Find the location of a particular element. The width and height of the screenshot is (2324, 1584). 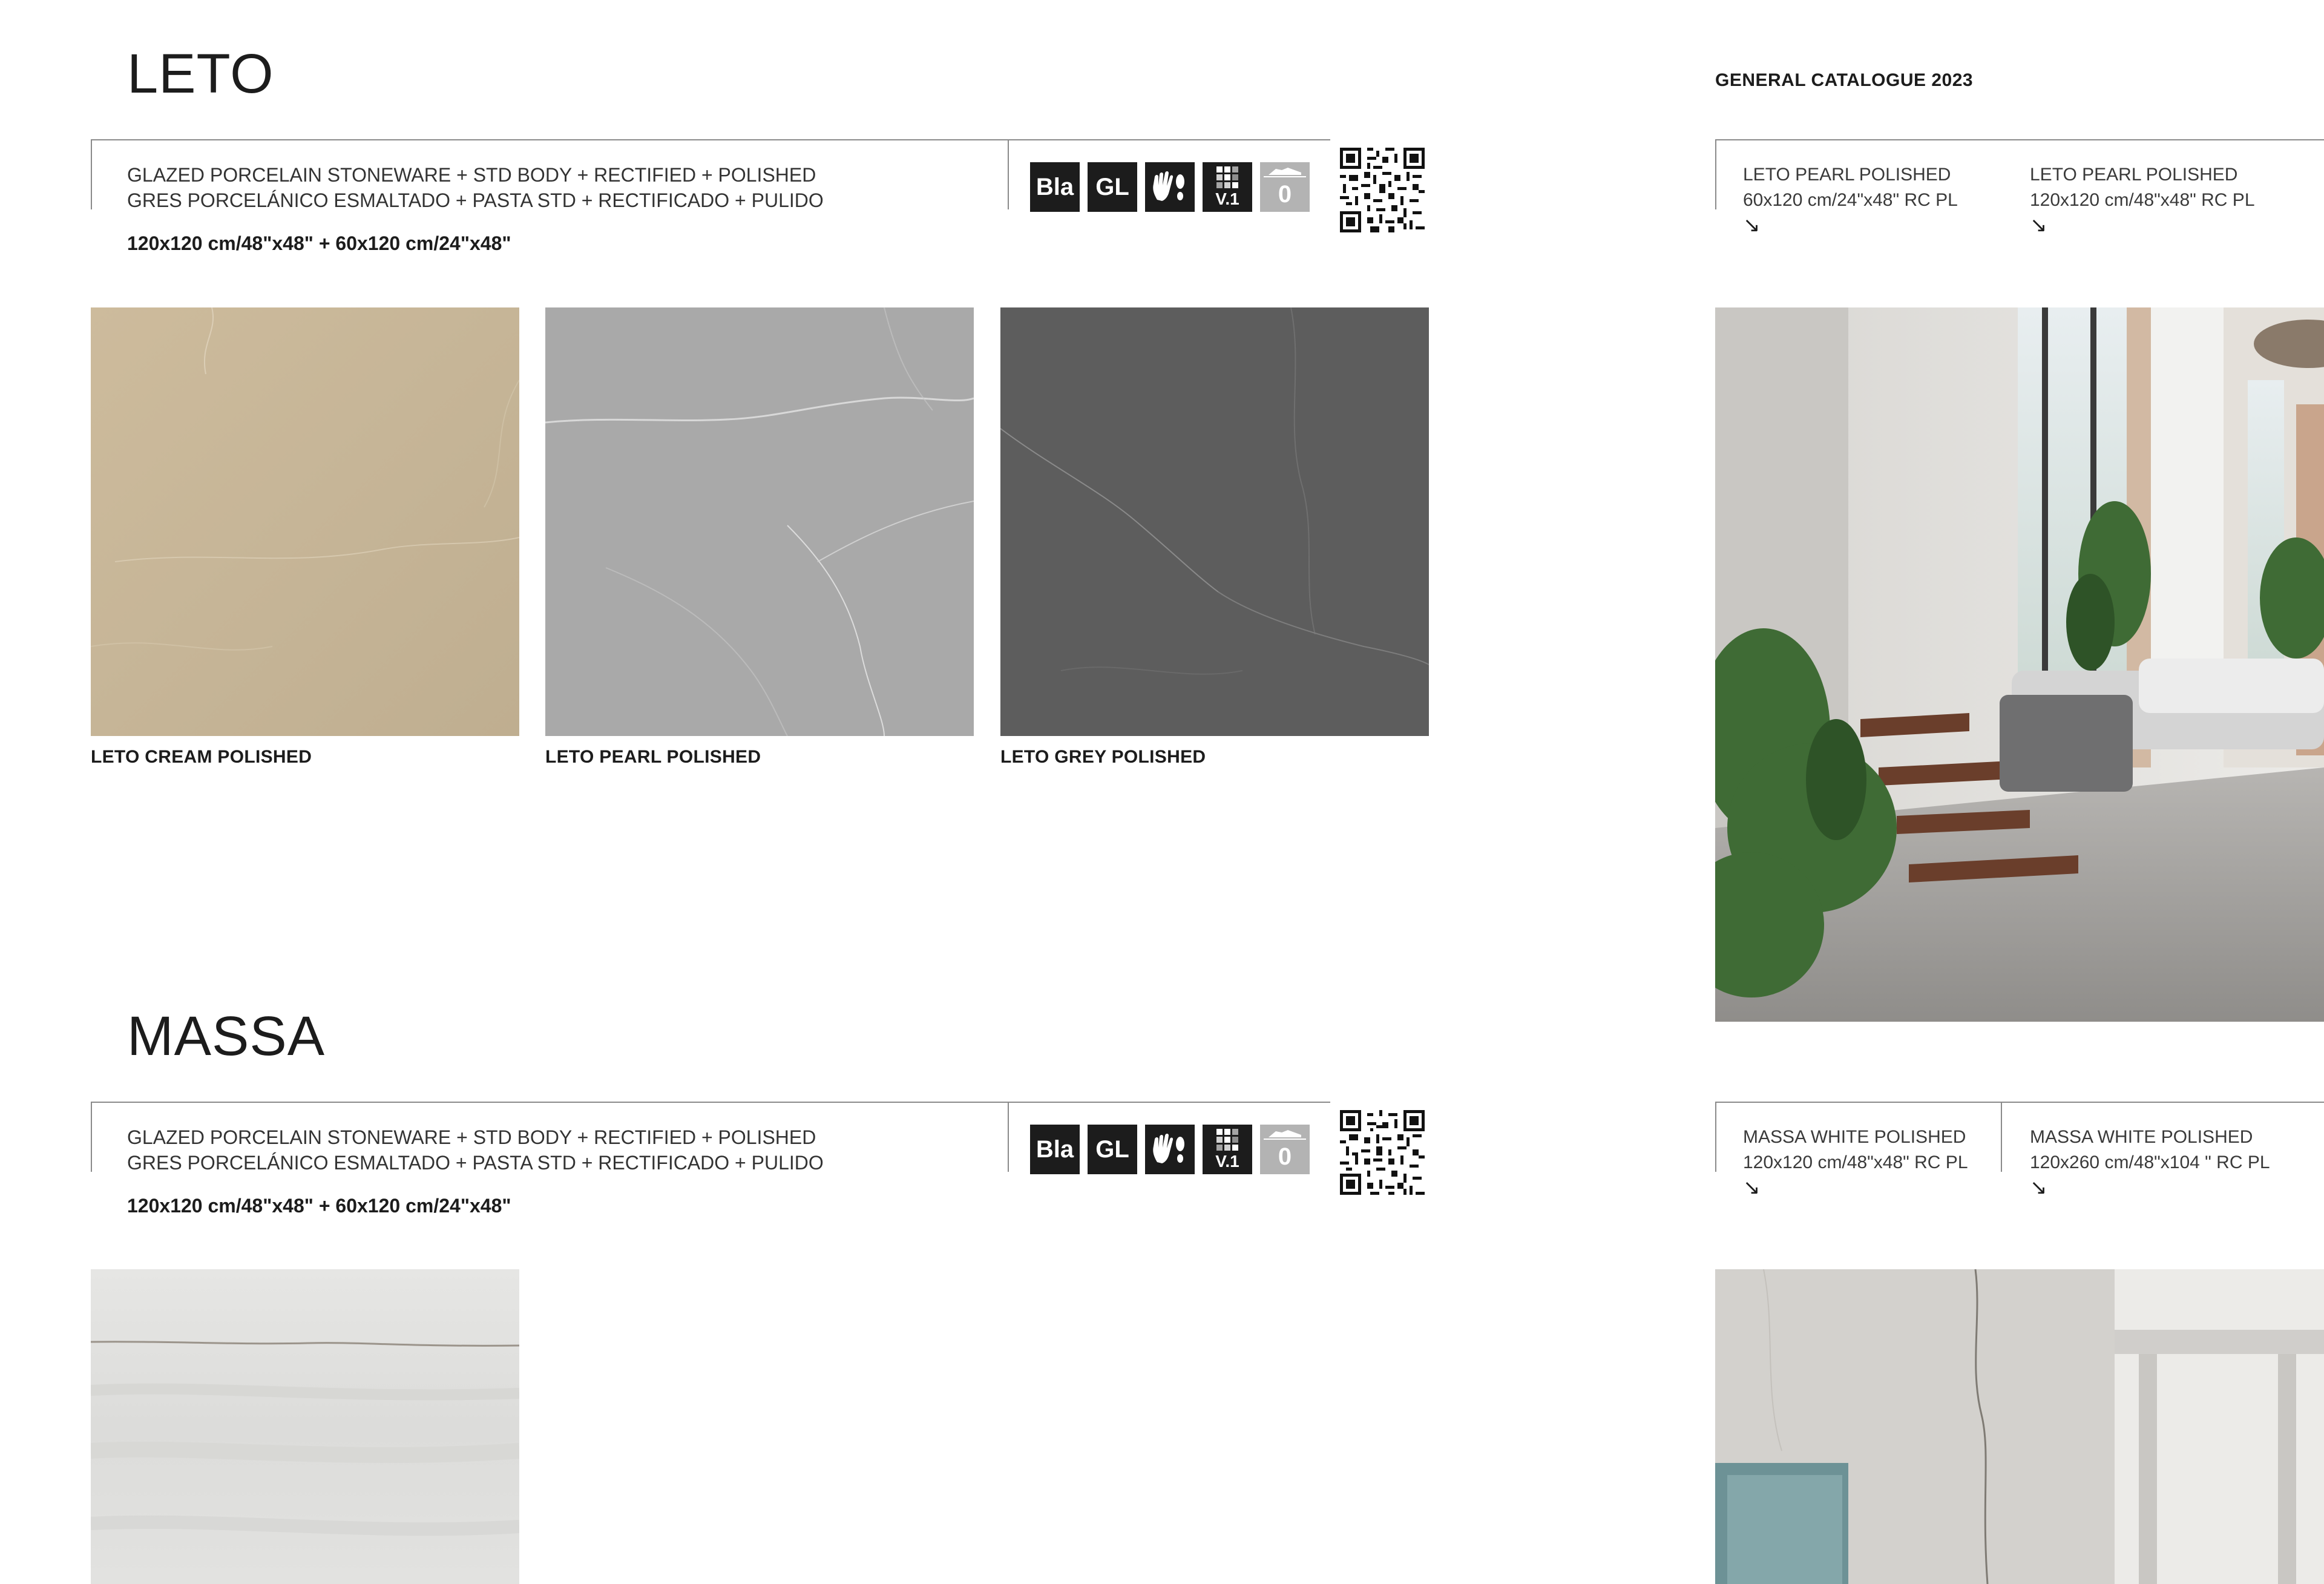

tile-caption: LETO CREAM POLISHED is located at coordinates (201, 757).